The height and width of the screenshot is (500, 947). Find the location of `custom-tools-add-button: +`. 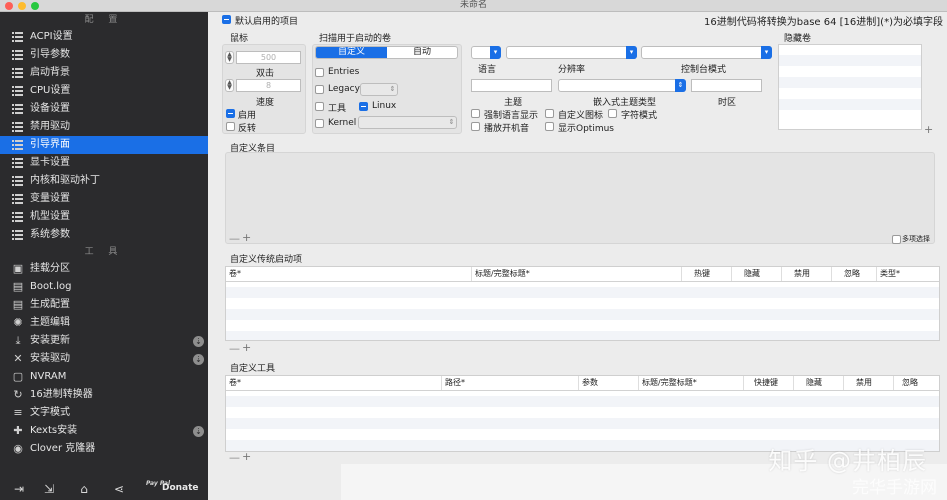

custom-tools-add-button: + is located at coordinates (246, 456).